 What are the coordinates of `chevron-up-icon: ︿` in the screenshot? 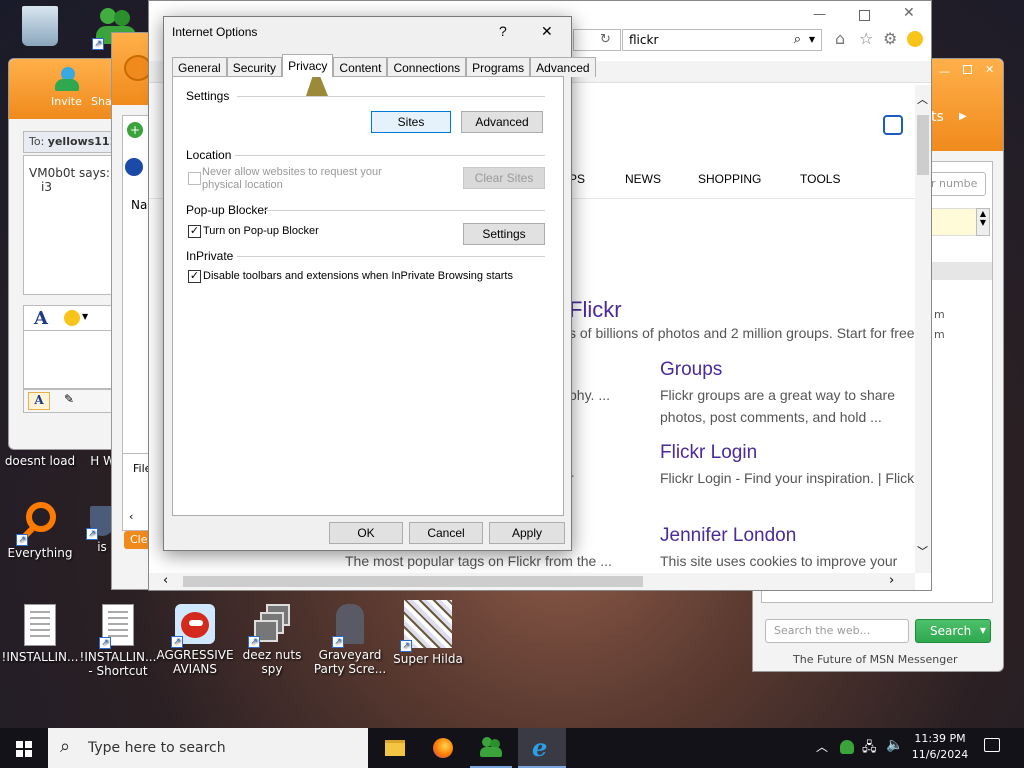 It's located at (822, 746).